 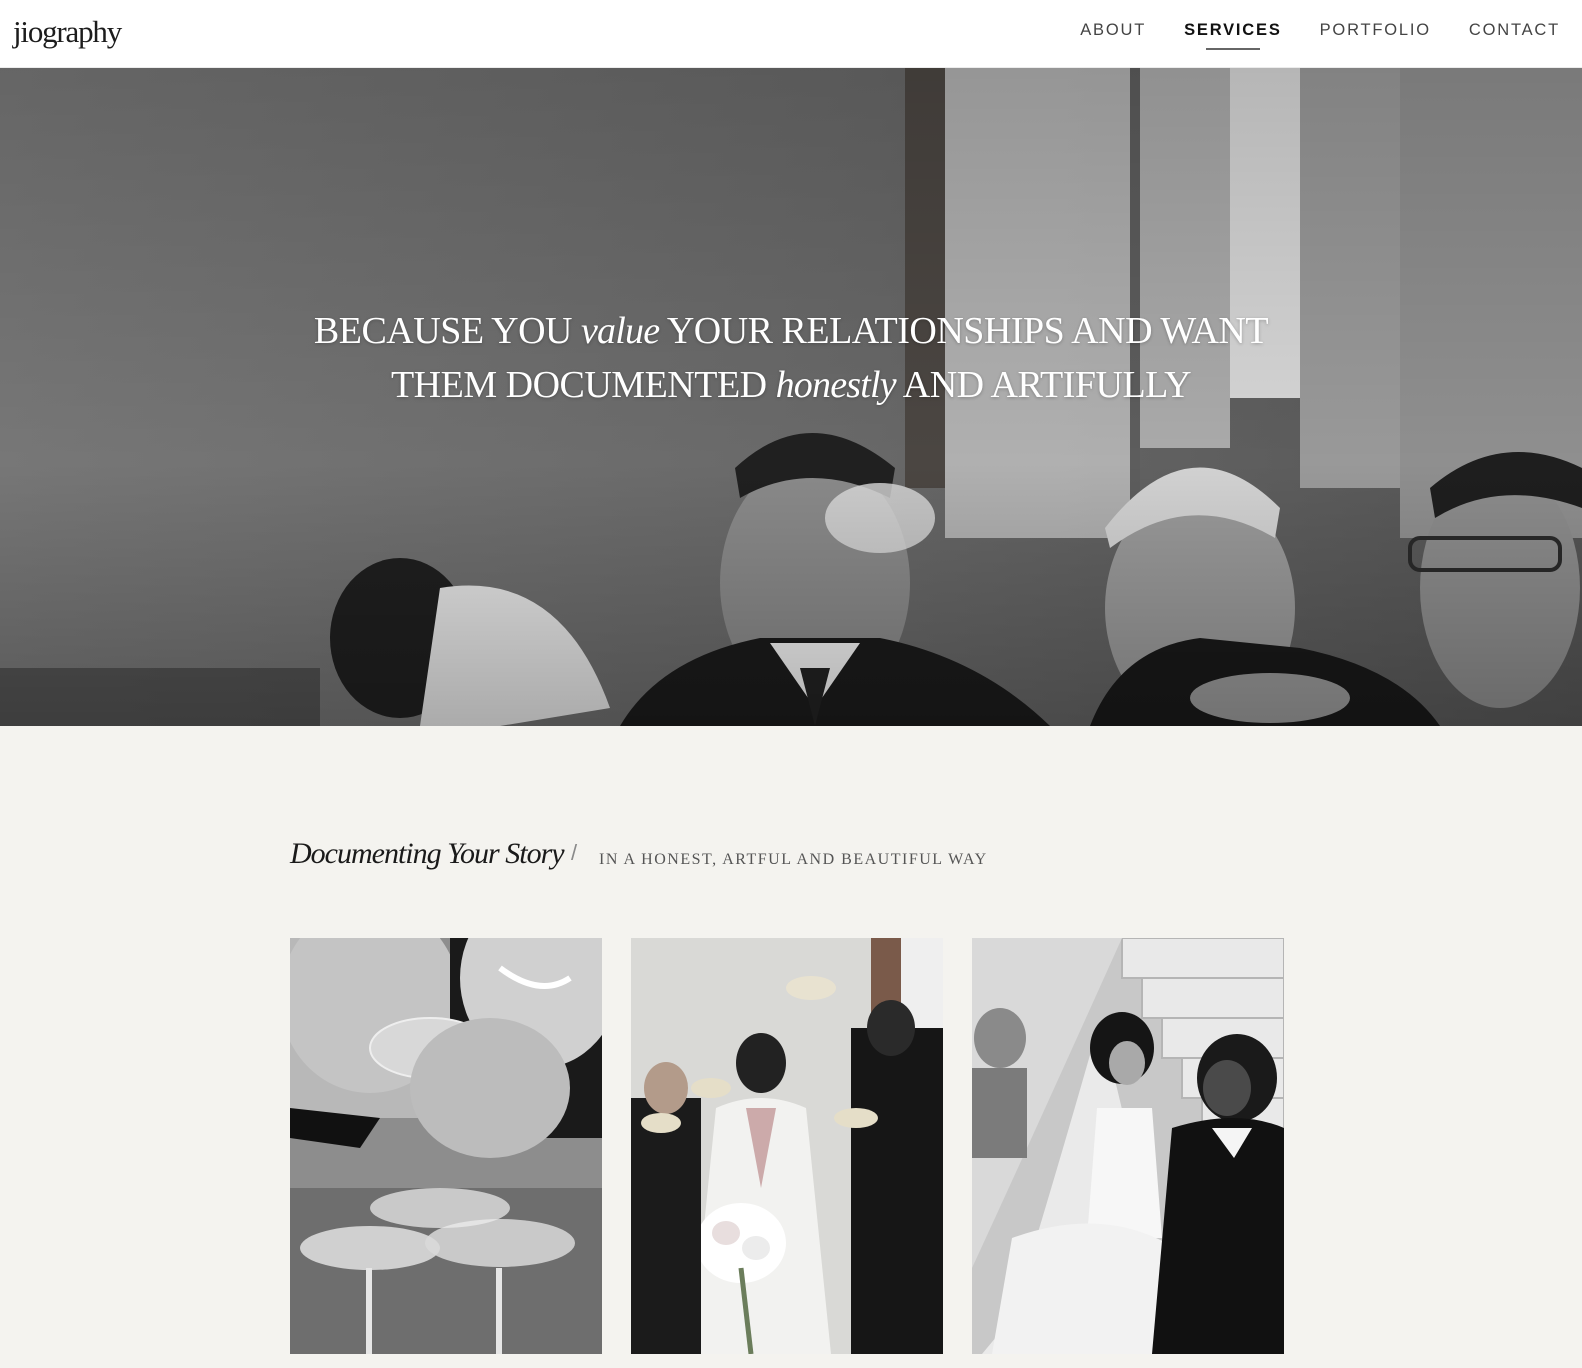 What do you see at coordinates (1301, 34) in the screenshot?
I see `main-nav: ABOUT SERVICES PORTFOLIO CONTACT` at bounding box center [1301, 34].